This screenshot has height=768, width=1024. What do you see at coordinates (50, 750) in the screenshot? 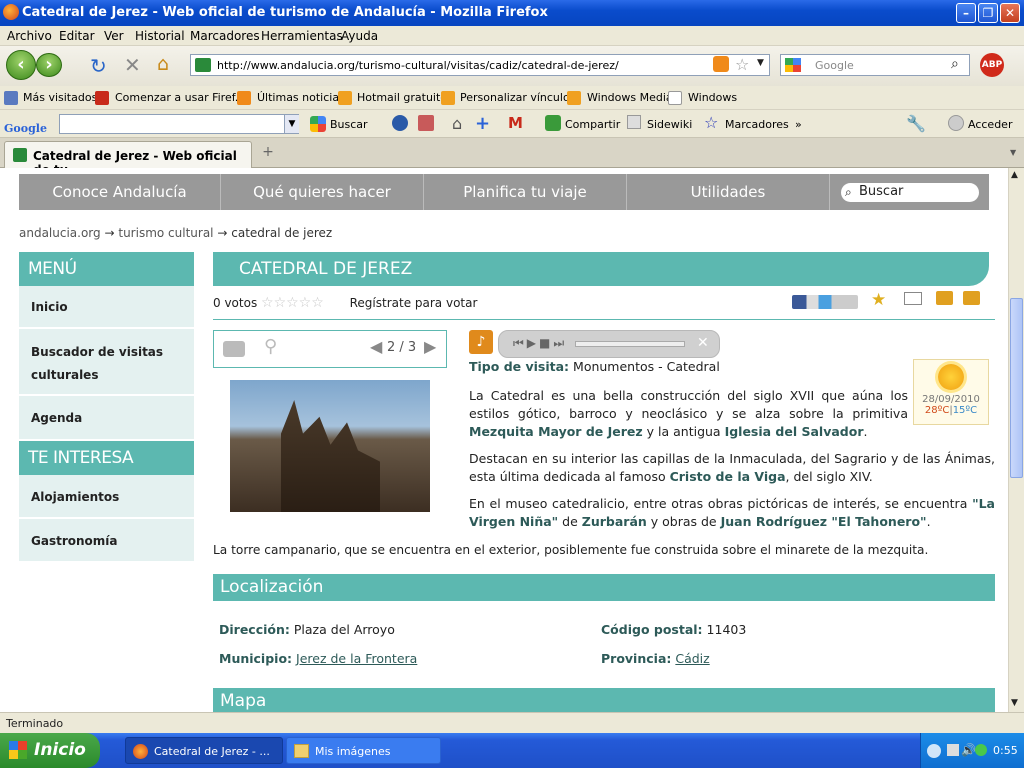
I see `start-button: Inicio` at bounding box center [50, 750].